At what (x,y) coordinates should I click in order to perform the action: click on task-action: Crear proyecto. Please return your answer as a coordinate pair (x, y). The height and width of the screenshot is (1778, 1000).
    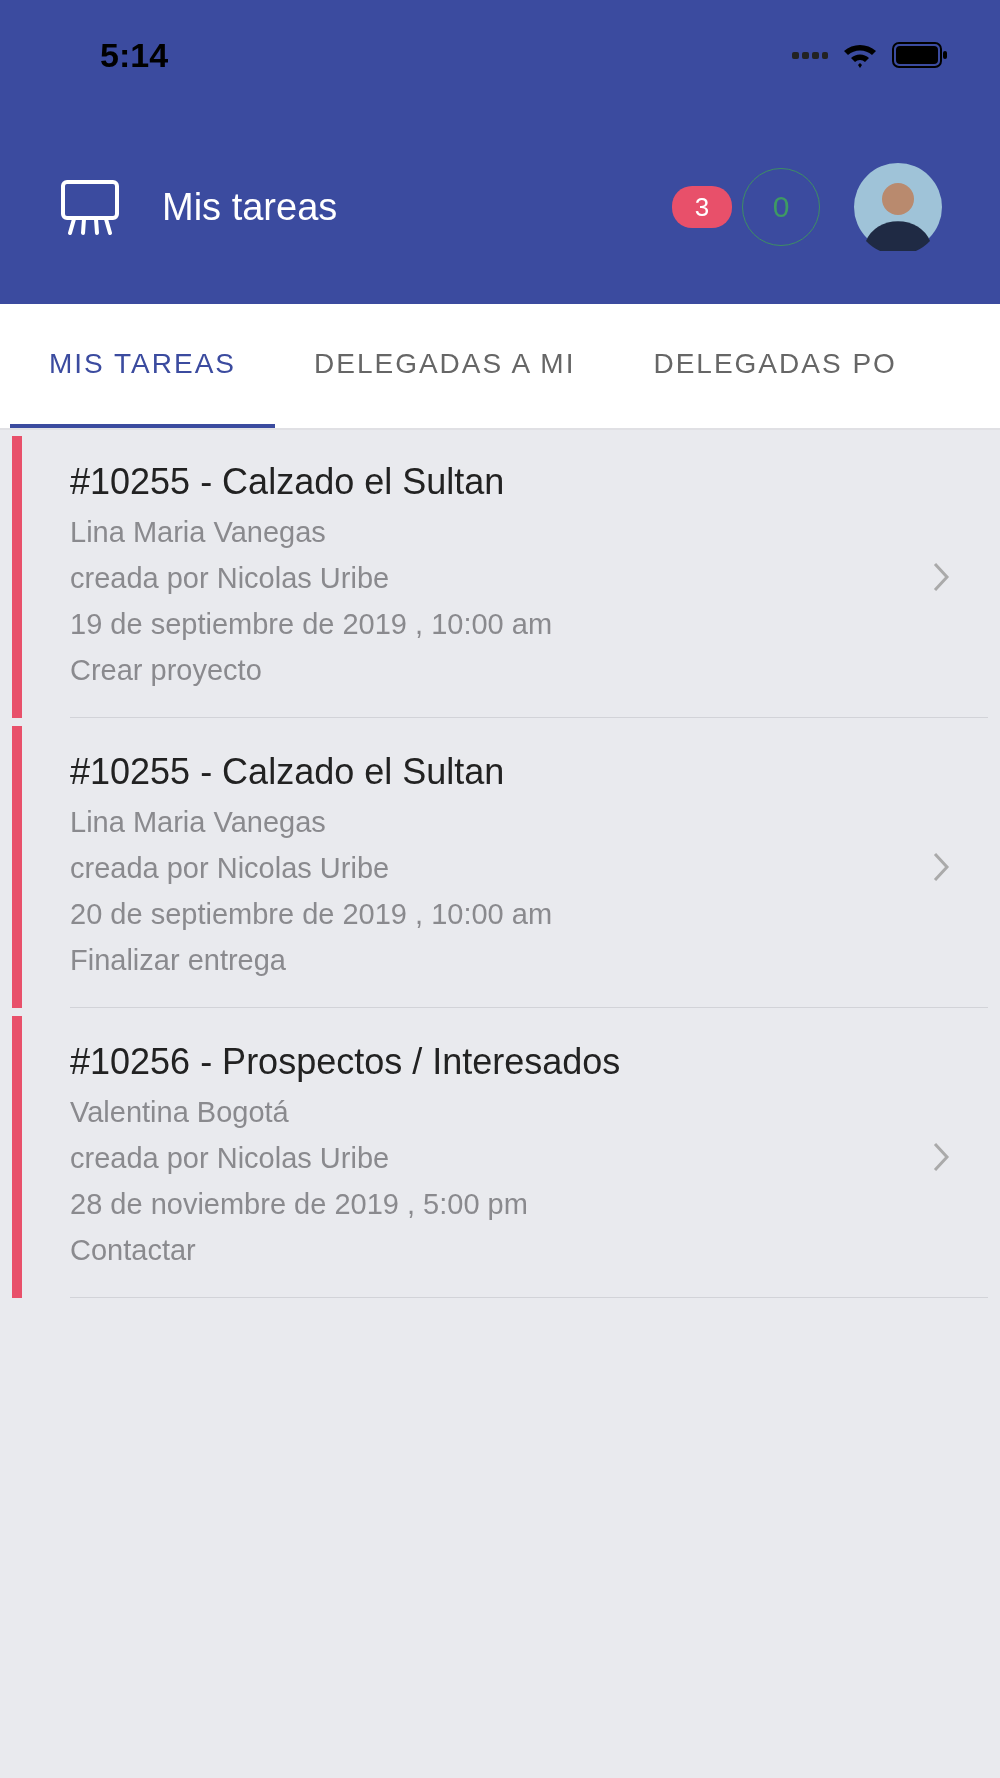
    Looking at the image, I should click on (166, 670).